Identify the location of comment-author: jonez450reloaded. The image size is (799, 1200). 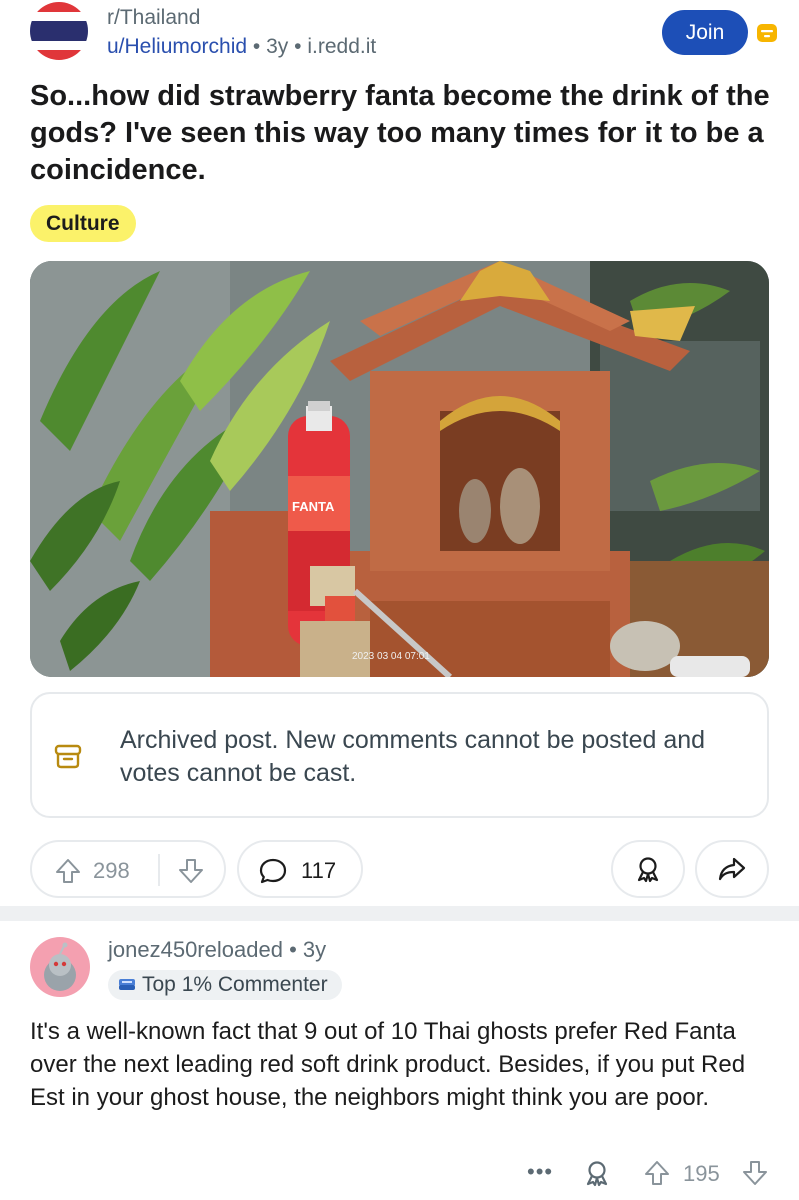
(195, 949).